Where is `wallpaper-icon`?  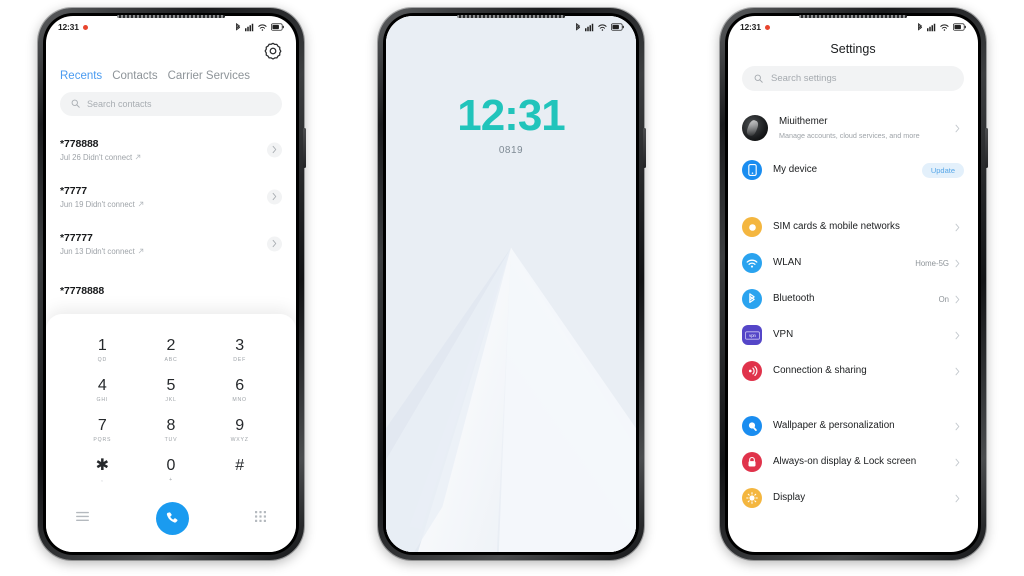
wallpaper-icon is located at coordinates (752, 426).